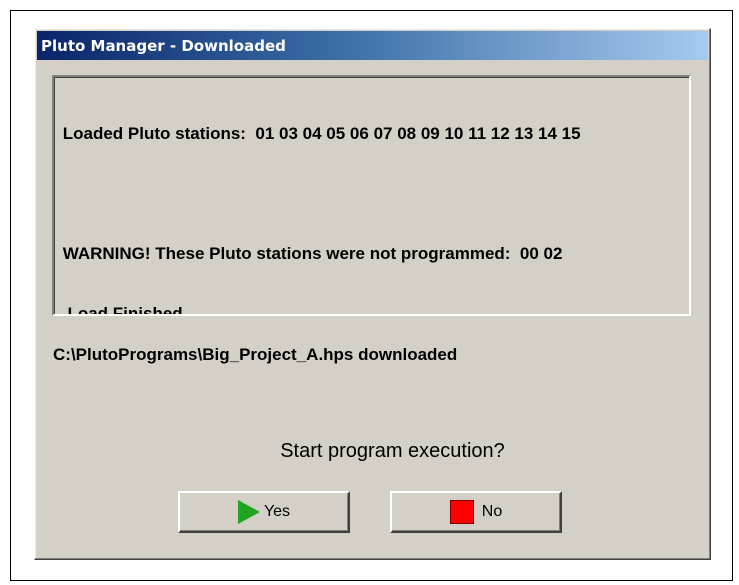 The height and width of the screenshot is (585, 739). What do you see at coordinates (372, 45) in the screenshot?
I see `title-bar: Pluto Manager - Downloaded` at bounding box center [372, 45].